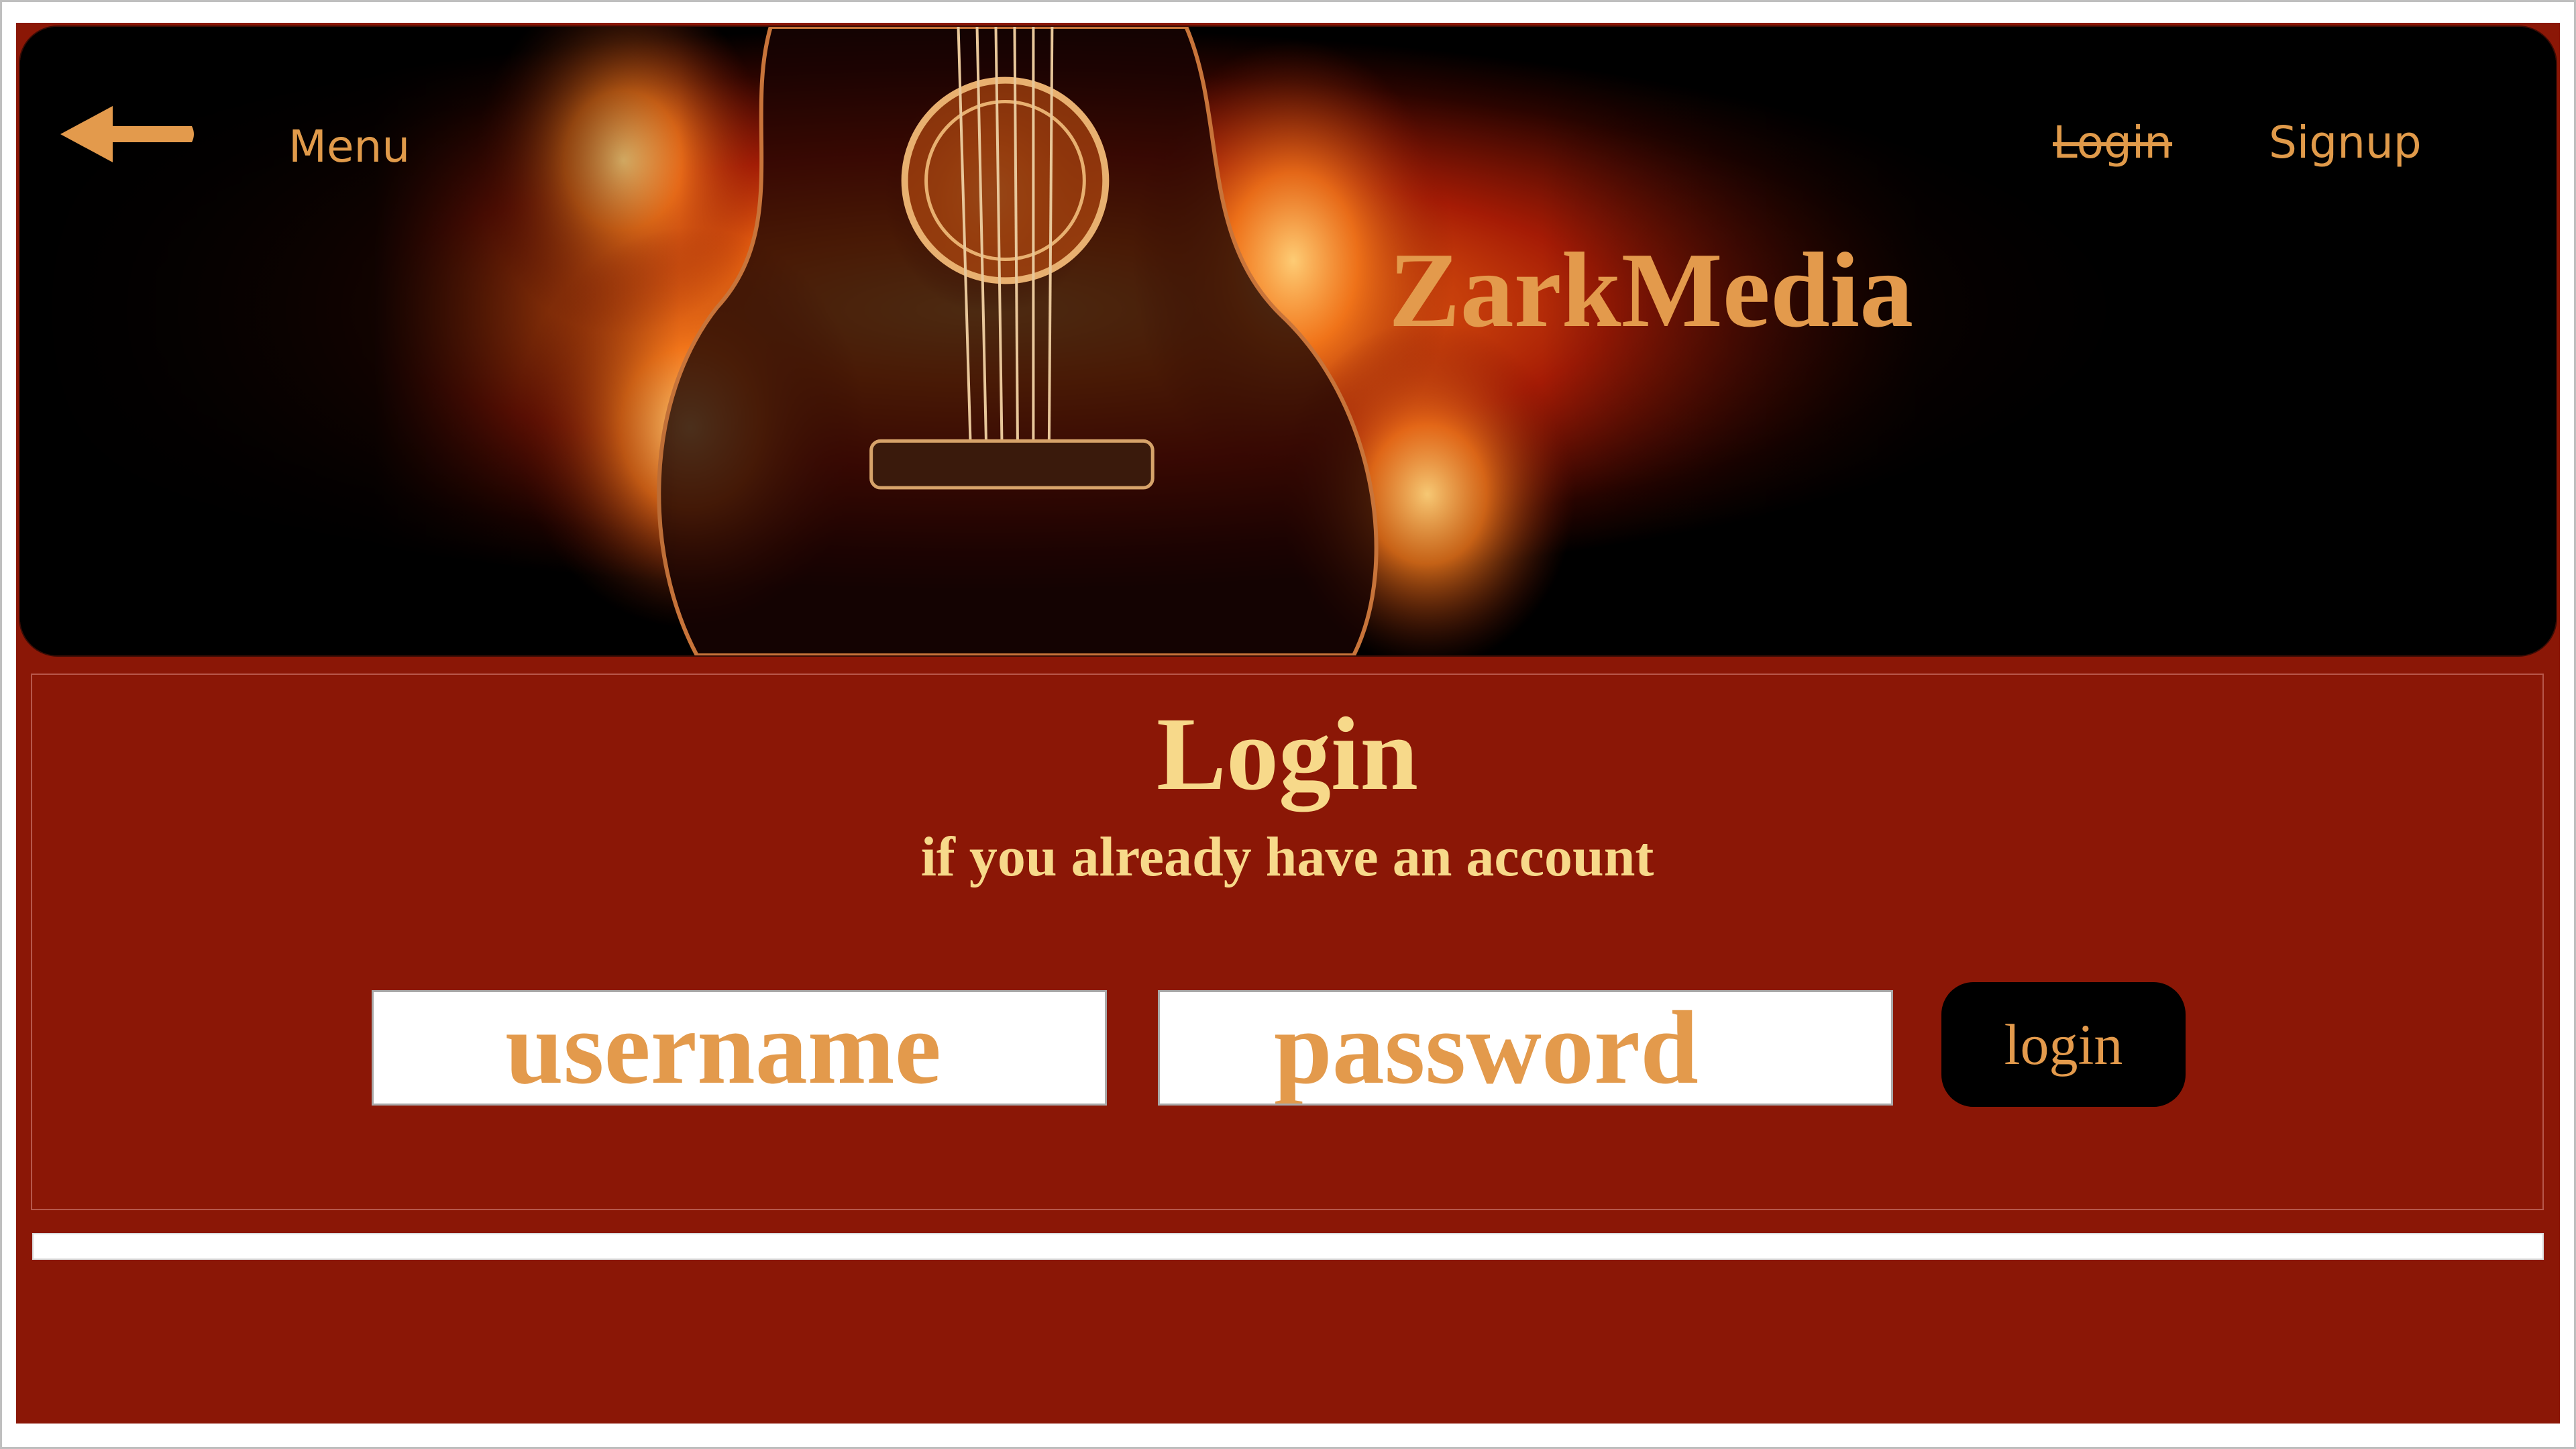  Describe the element at coordinates (2112, 142) in the screenshot. I see `login-link: Login` at that location.